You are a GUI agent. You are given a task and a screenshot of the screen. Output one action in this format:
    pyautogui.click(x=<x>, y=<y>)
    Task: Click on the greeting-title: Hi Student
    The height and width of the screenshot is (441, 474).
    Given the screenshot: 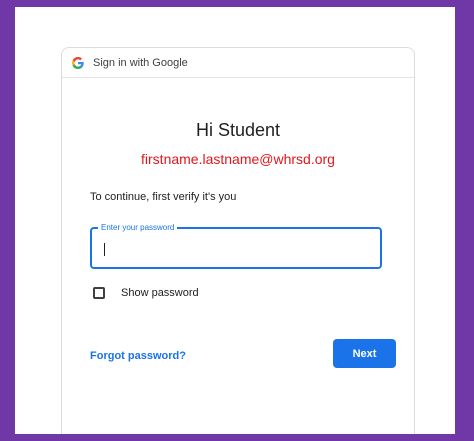 What is the action you would take?
    pyautogui.click(x=238, y=130)
    